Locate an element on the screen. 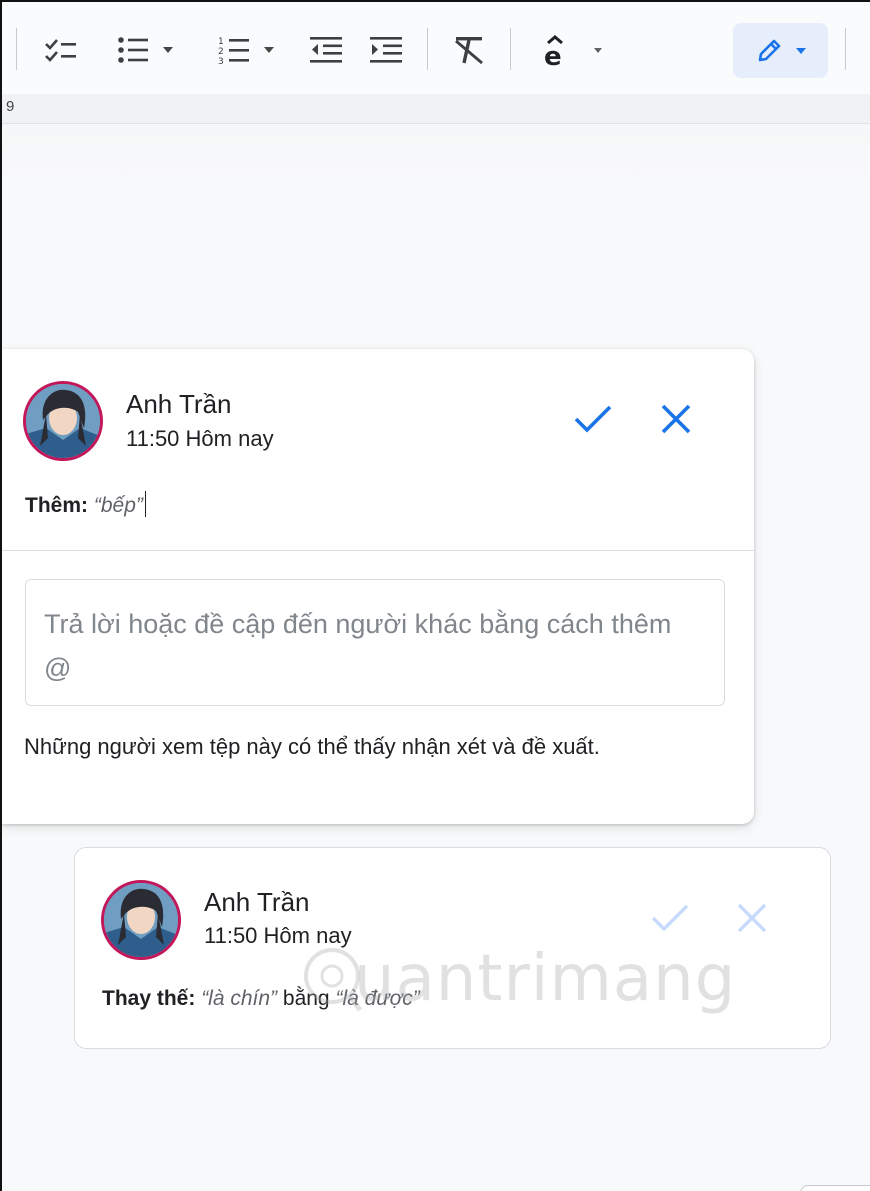 The image size is (870, 1191). suggestion-text: Thay thế: “là chín” bằng “là được” is located at coordinates (261, 999).